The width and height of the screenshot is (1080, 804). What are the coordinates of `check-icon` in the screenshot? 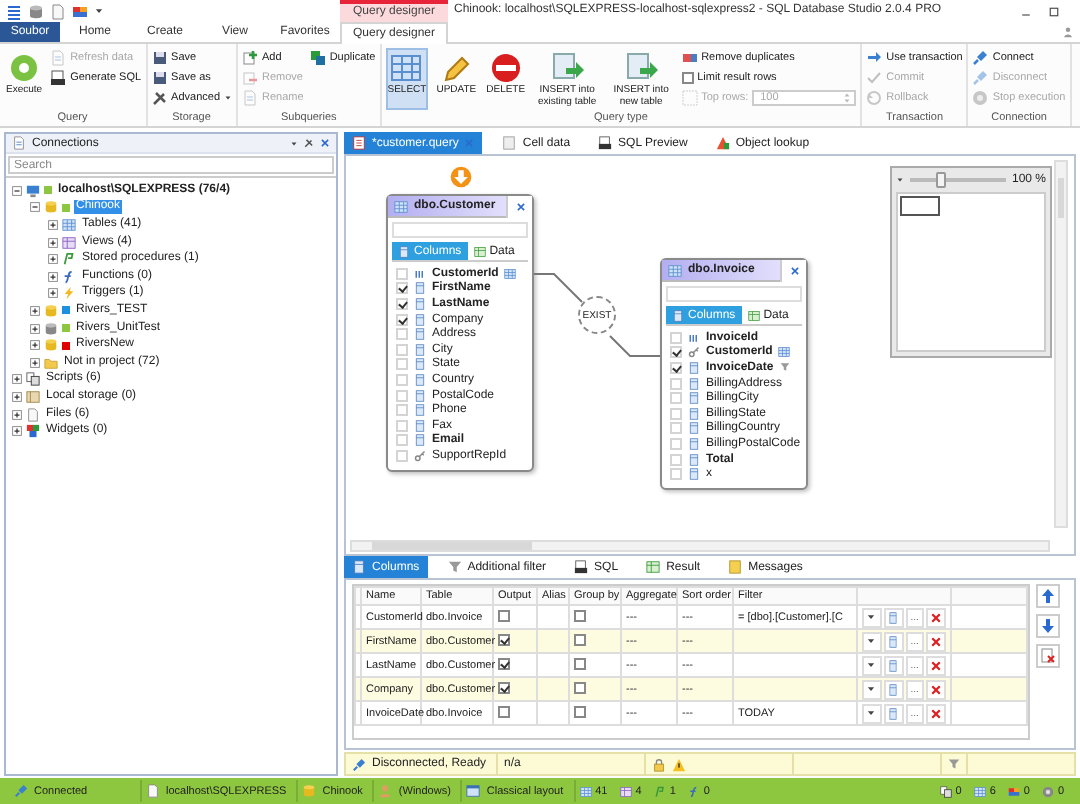 It's located at (874, 78).